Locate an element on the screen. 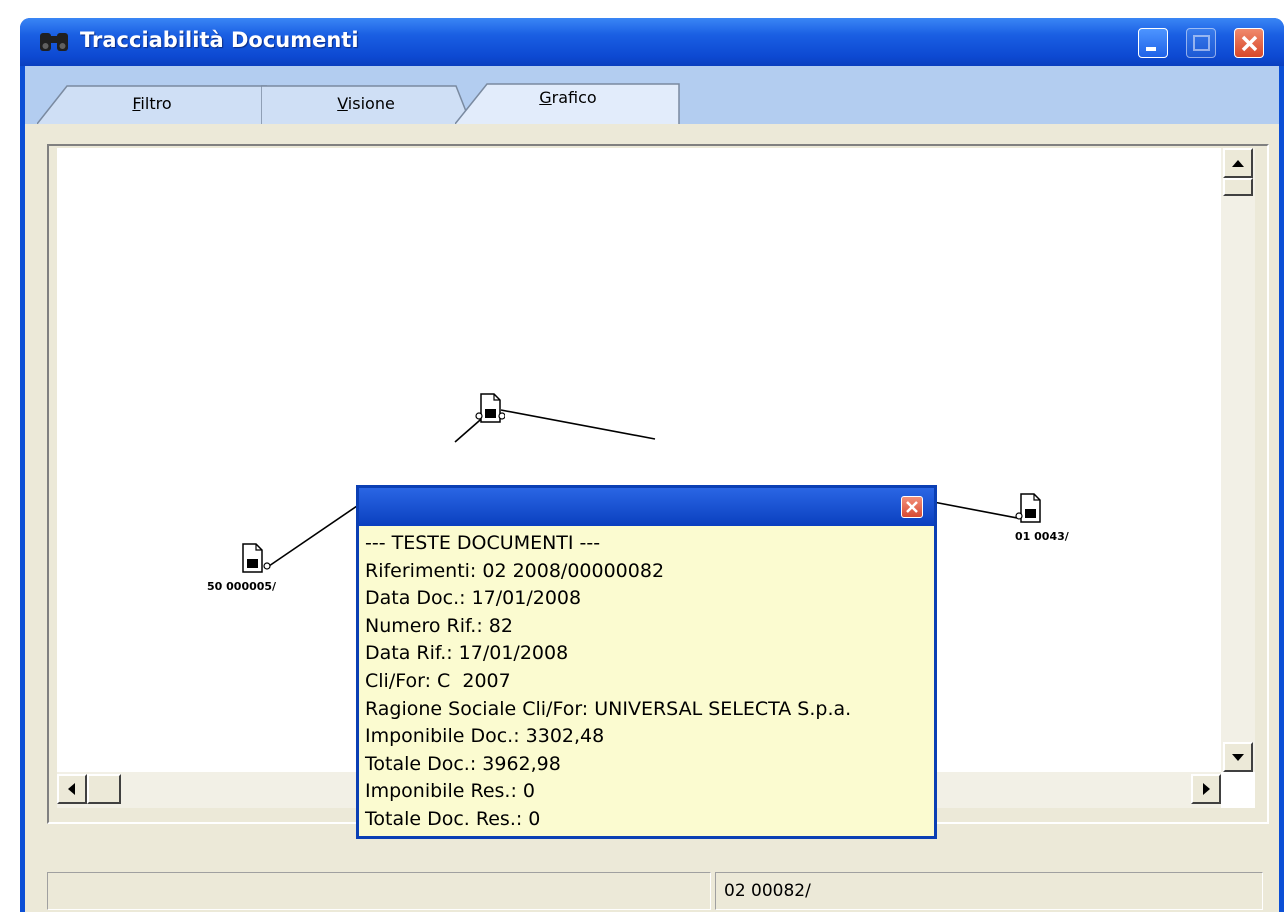  scrollbar-corner is located at coordinates (1238, 790).